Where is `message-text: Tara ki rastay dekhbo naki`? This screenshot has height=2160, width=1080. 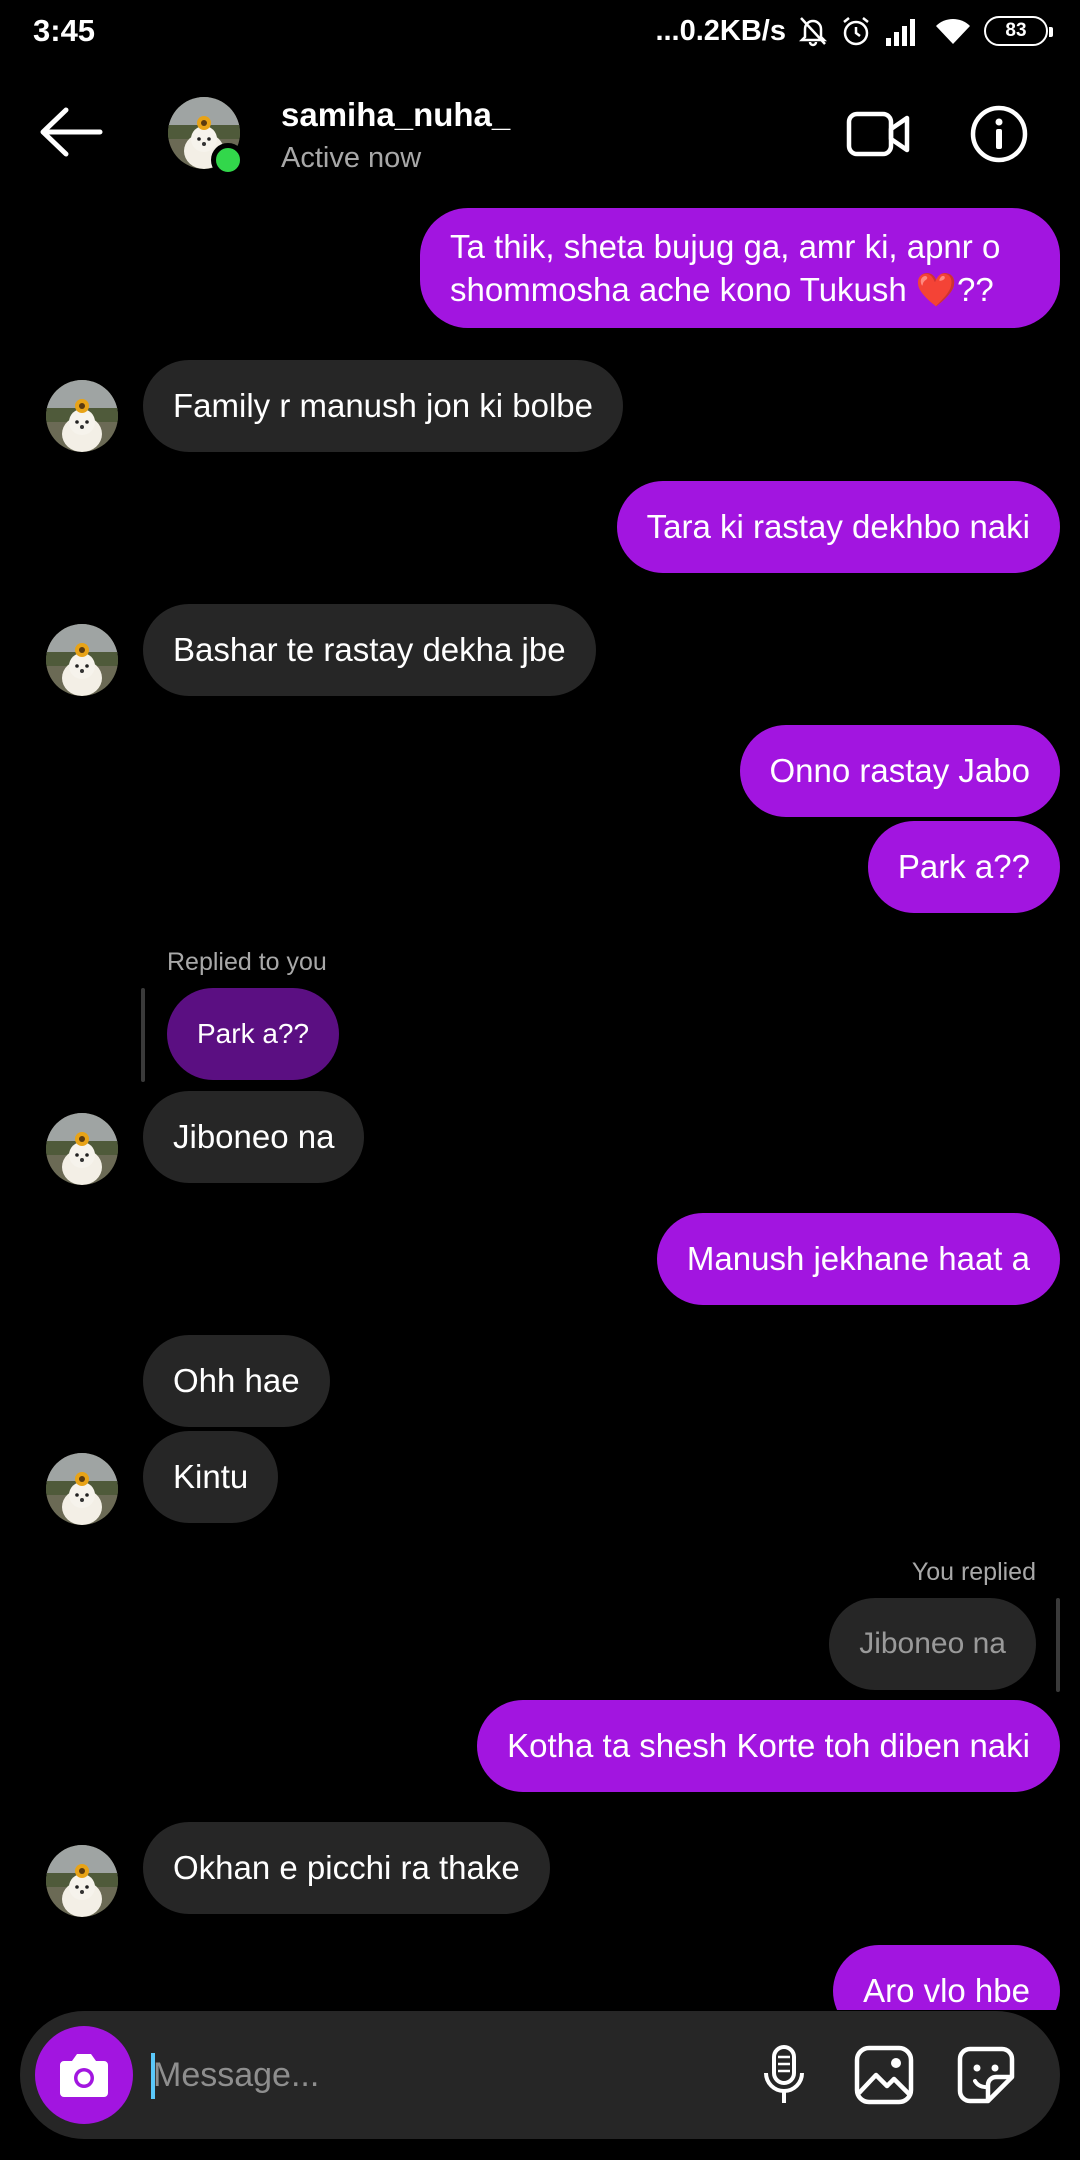 message-text: Tara ki rastay dekhbo naki is located at coordinates (838, 526).